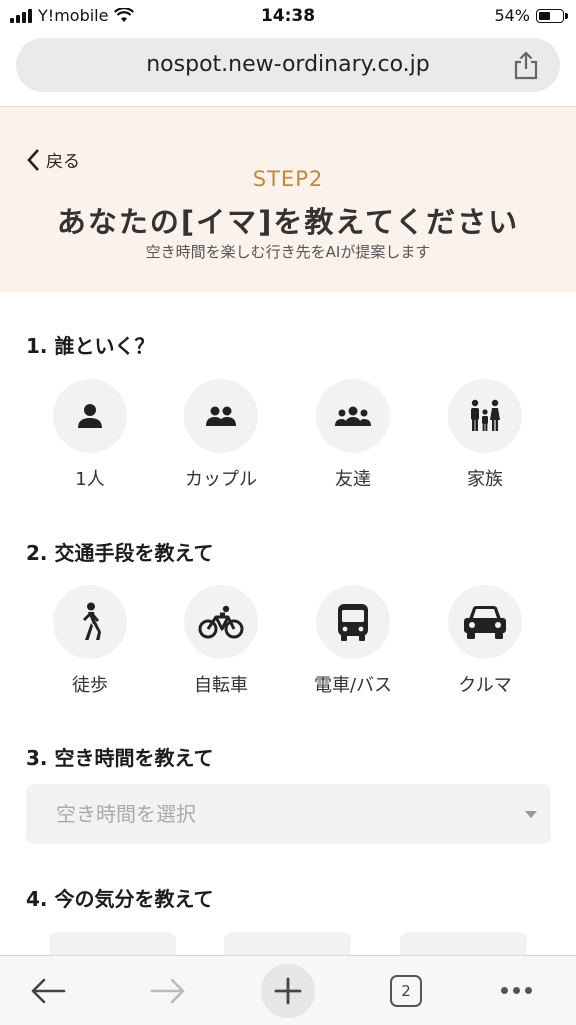 This screenshot has height=1025, width=576. I want to click on page-title: あなたの[イマ]を教えてください, so click(288, 222).